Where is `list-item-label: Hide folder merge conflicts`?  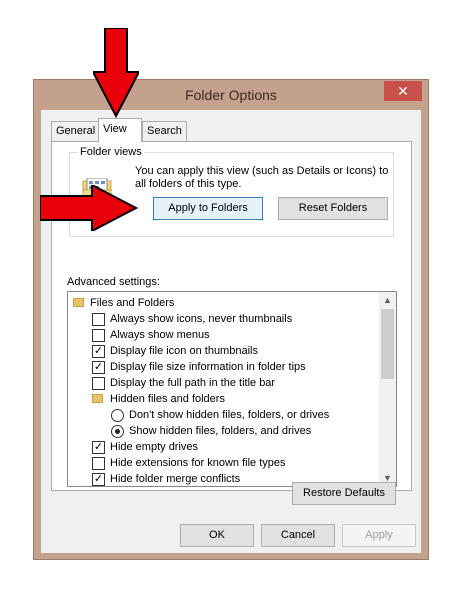 list-item-label: Hide folder merge conflicts is located at coordinates (175, 479).